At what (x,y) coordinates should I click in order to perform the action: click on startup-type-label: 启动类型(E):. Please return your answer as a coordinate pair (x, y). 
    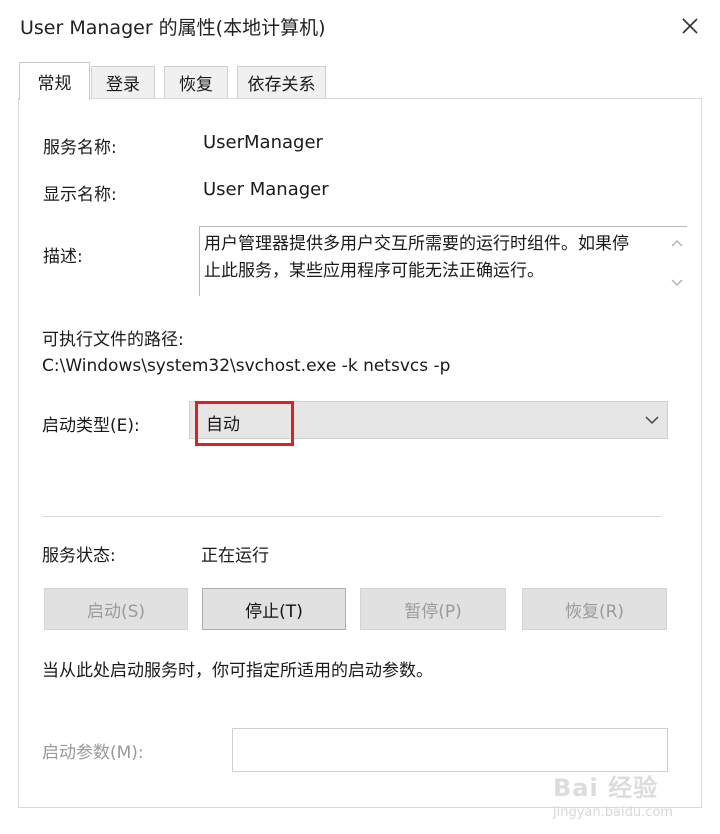
    Looking at the image, I should click on (91, 426).